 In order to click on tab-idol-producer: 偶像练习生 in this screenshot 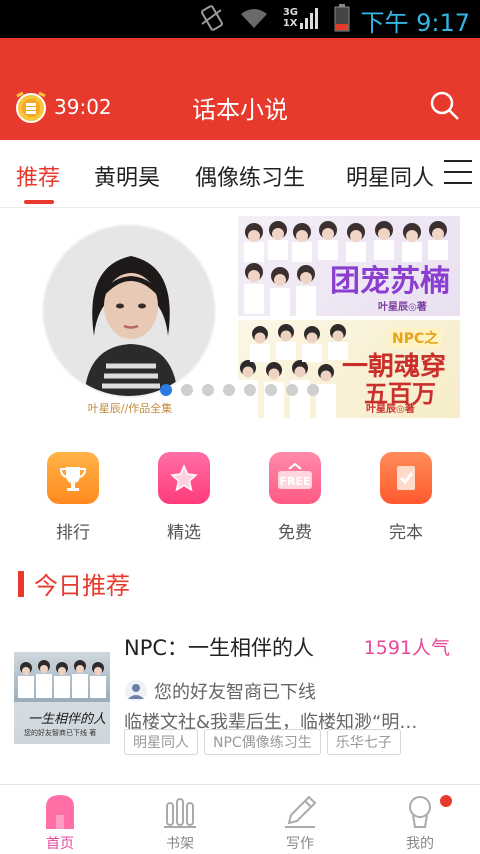, I will do `click(250, 176)`.